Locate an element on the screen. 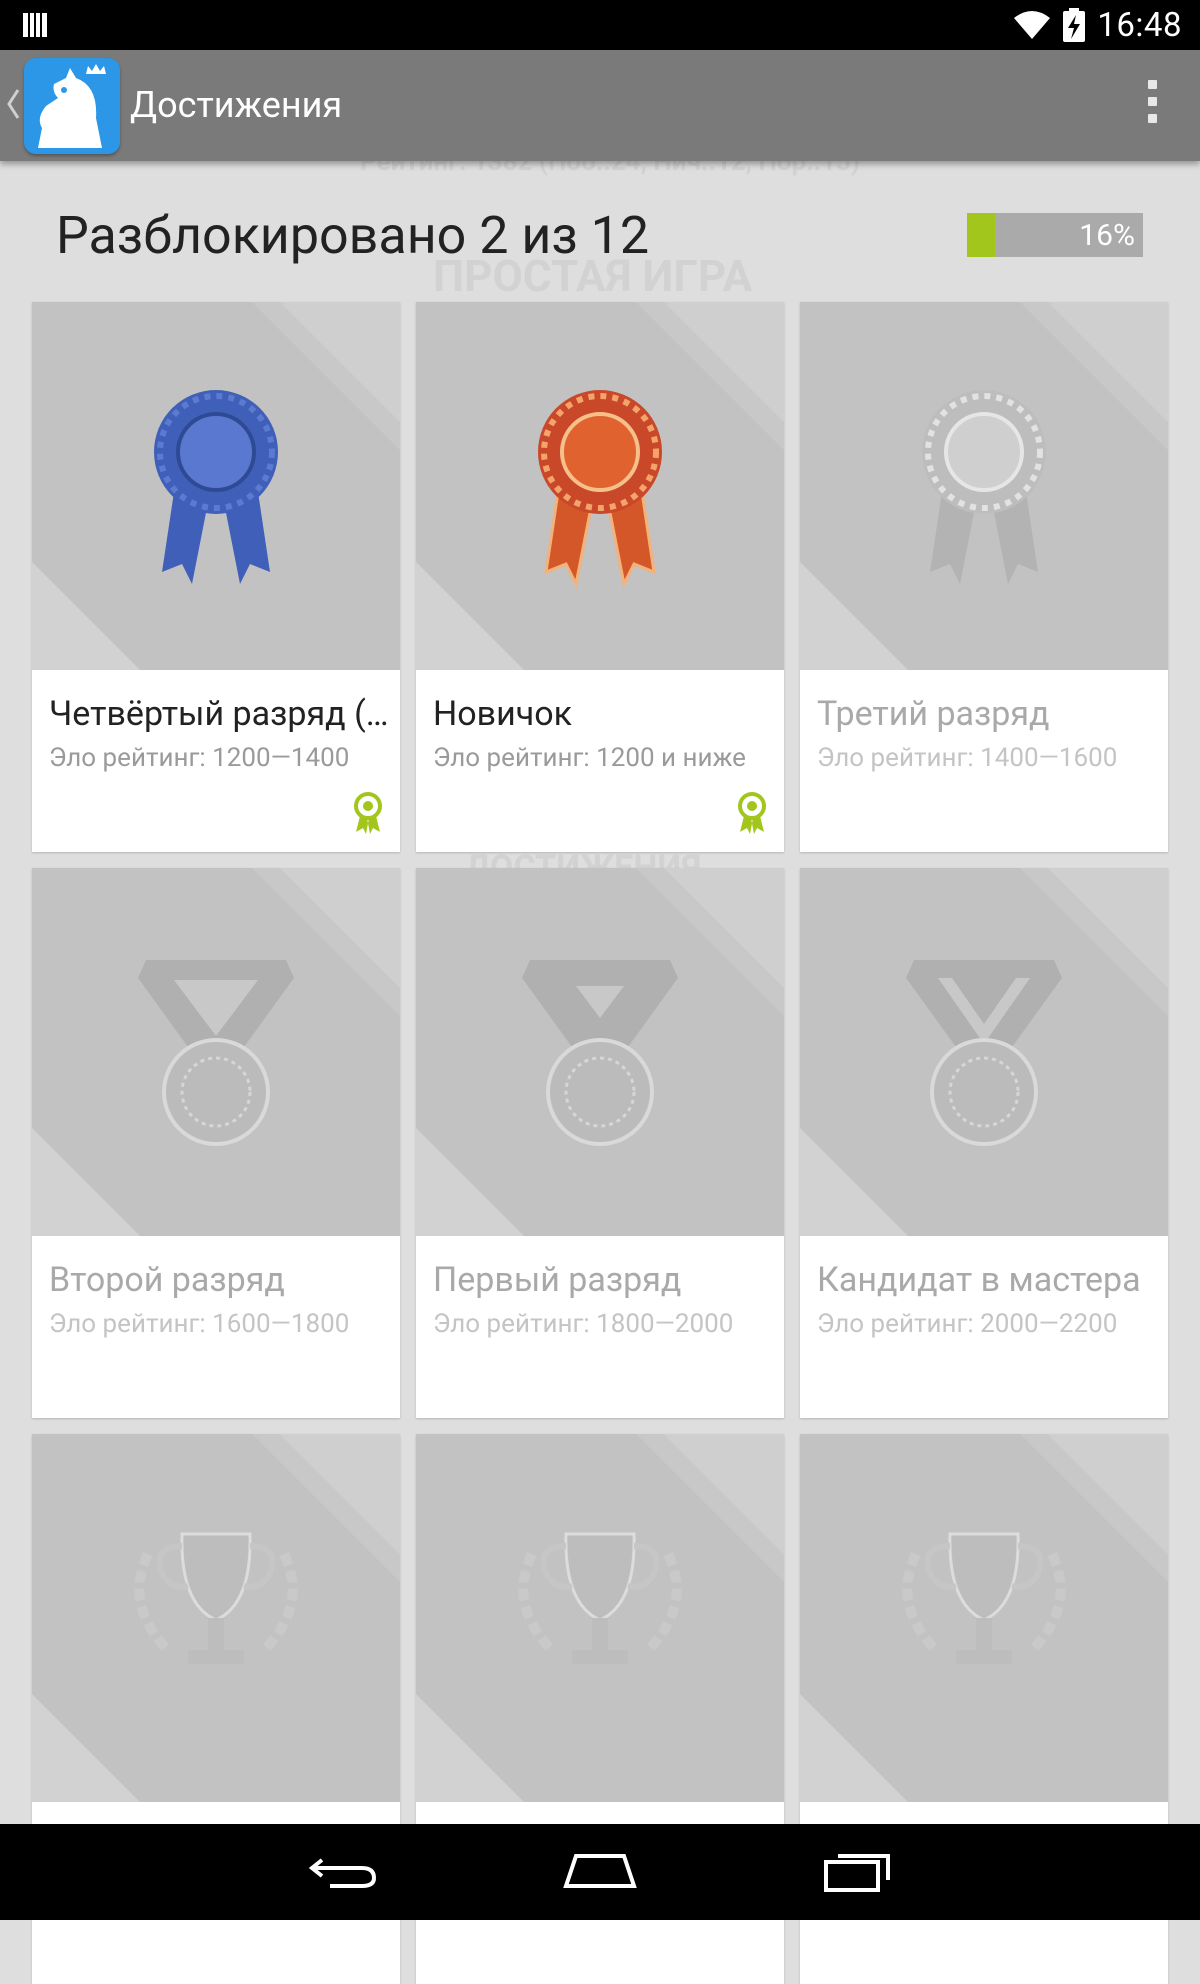 This screenshot has width=1200, height=1984. rosette-icon is located at coordinates (984, 487).